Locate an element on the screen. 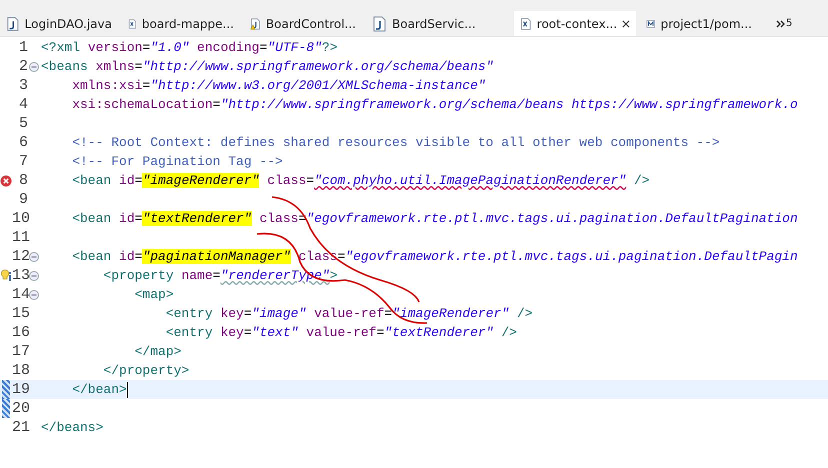 This screenshot has width=828, height=468. code-line: <bean id="imageRenderer" class="com.phyho.util.ImagePaginationRenderer" /> is located at coordinates (360, 181).